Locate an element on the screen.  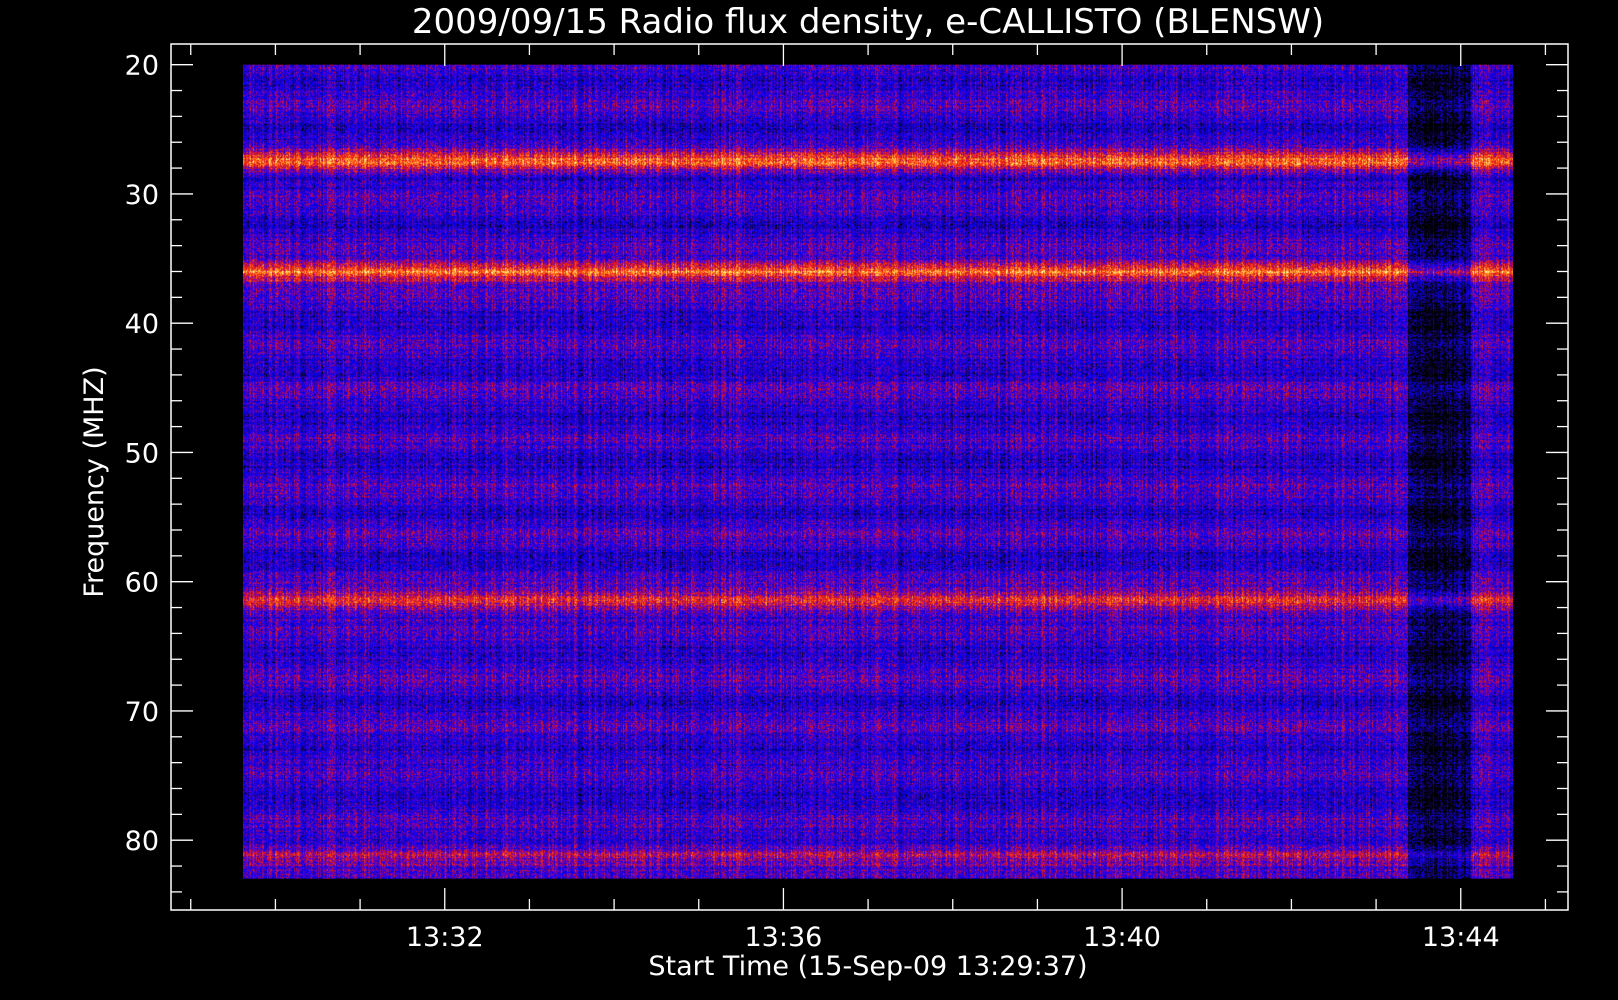
y-tick-label: 70 is located at coordinates (142, 712).